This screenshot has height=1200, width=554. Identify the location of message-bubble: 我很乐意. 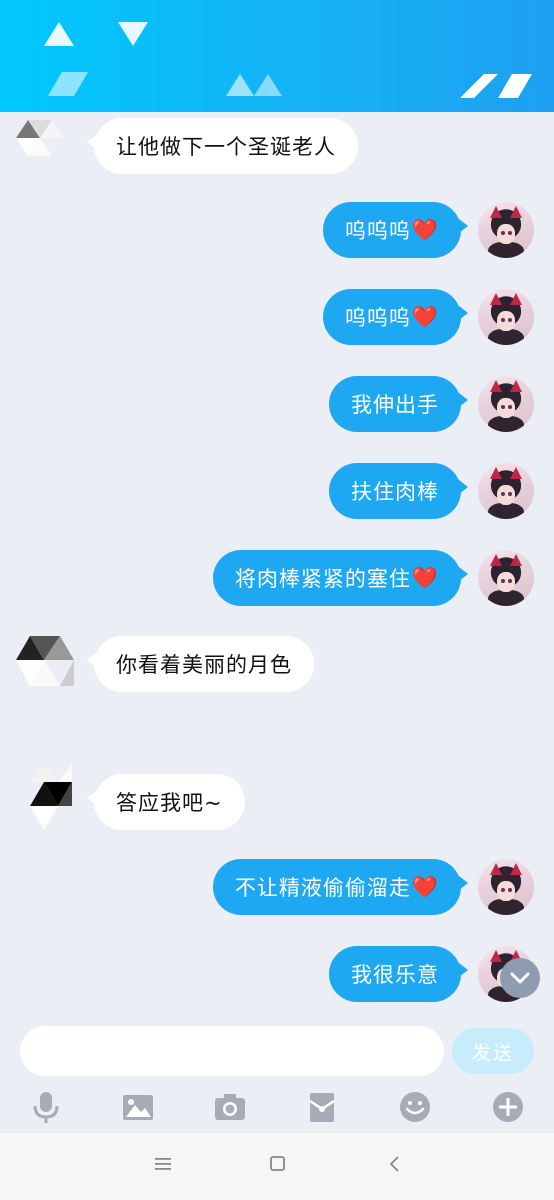
(398, 974).